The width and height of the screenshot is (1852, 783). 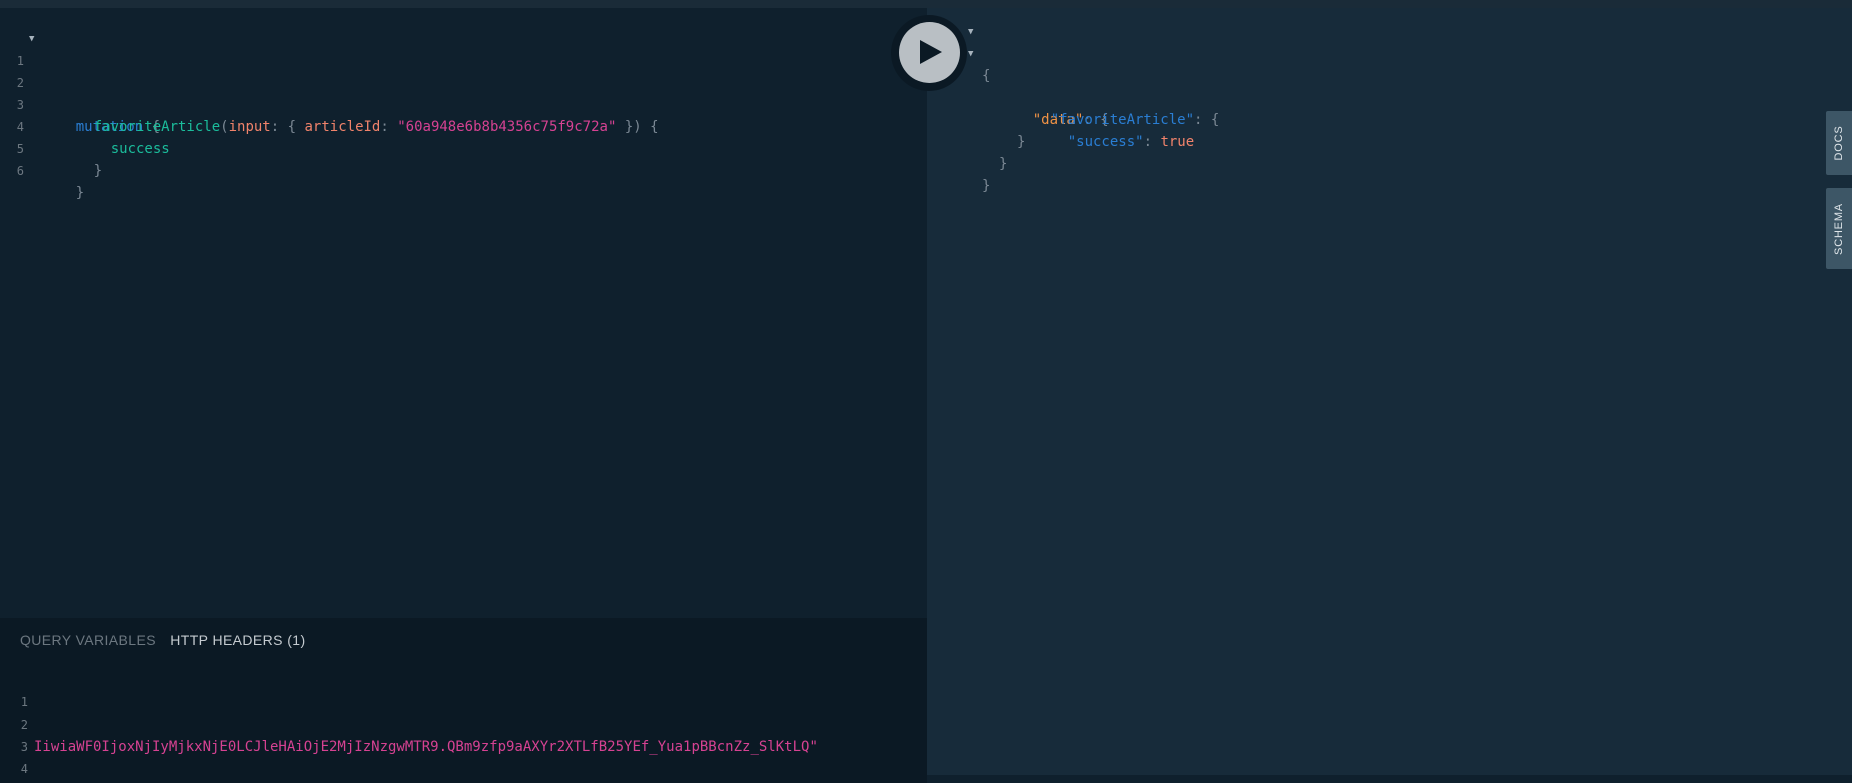 I want to click on result-line-4: "success": true, so click(x=1131, y=142).